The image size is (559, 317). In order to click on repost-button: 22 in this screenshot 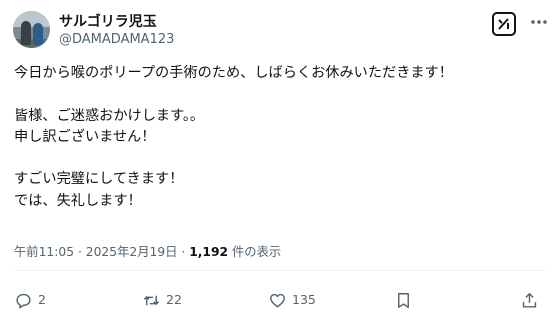, I will do `click(162, 300)`.